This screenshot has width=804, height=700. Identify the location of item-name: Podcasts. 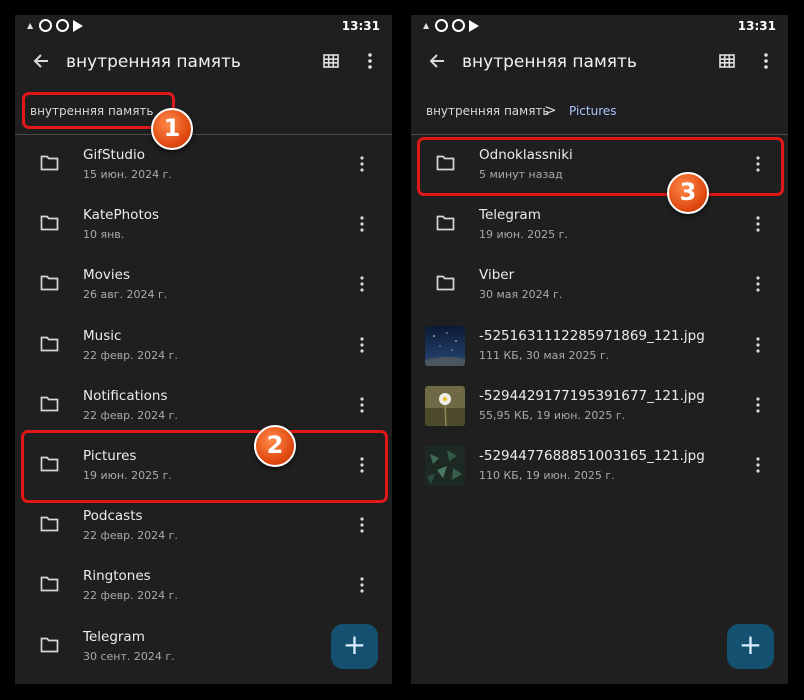
(113, 516).